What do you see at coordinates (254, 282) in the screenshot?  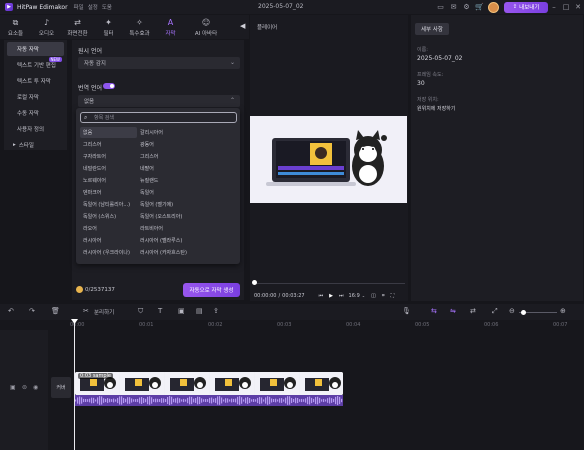 I see `seek-handle` at bounding box center [254, 282].